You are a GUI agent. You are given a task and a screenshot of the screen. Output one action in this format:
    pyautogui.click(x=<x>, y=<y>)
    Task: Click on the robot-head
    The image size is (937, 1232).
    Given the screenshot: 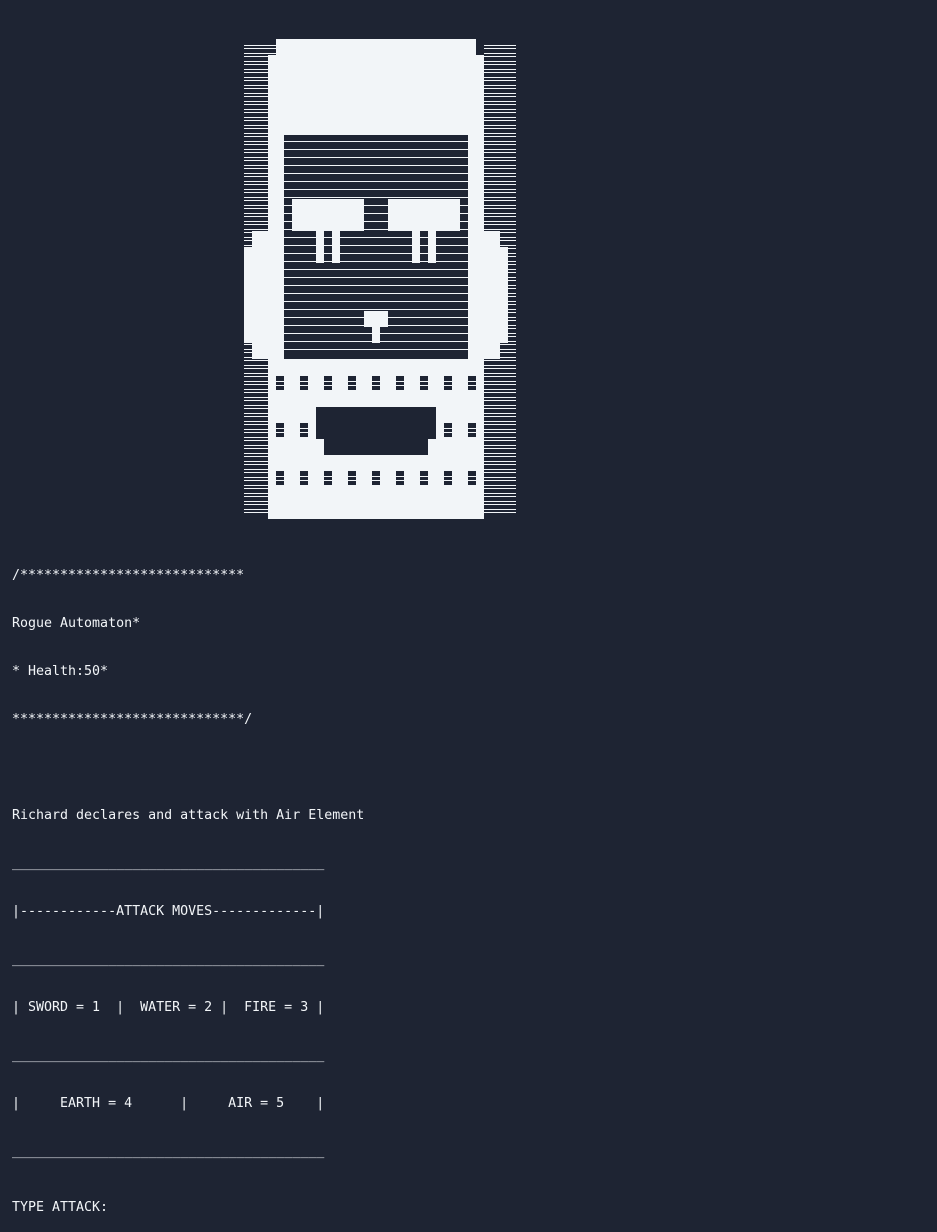 What is the action you would take?
    pyautogui.click(x=376, y=95)
    